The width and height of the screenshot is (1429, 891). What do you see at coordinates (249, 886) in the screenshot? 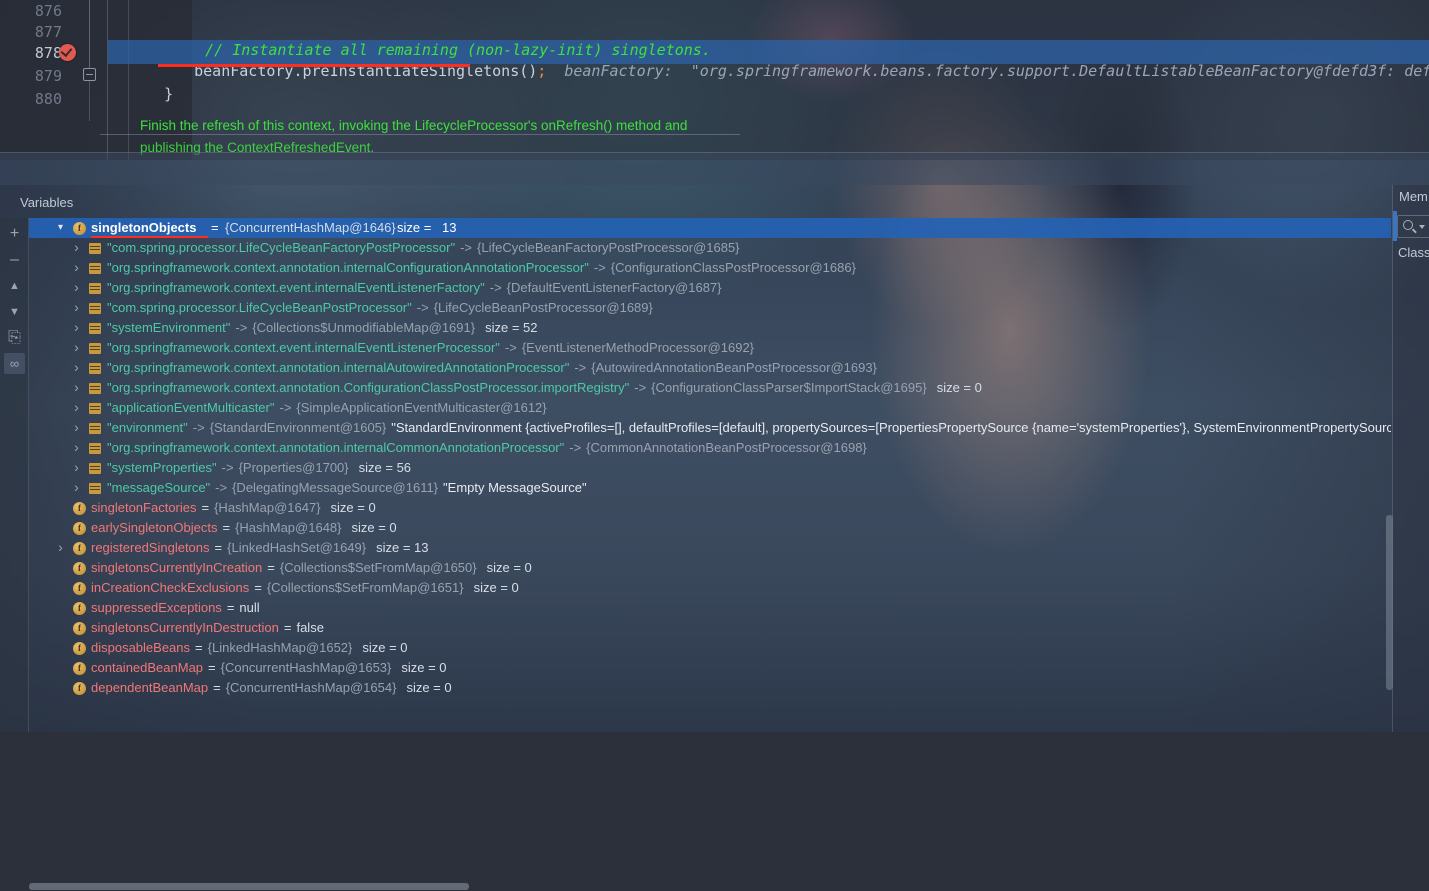
I see `horizontal-scrollbar-thumb` at bounding box center [249, 886].